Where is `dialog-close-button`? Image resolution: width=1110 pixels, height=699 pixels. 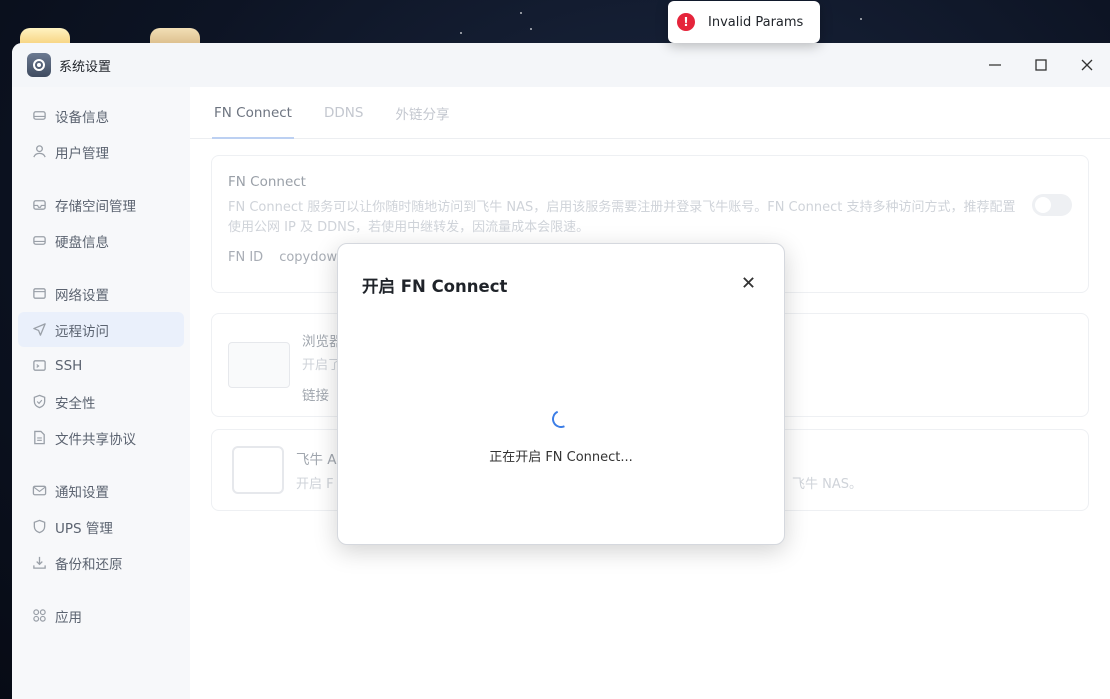 dialog-close-button is located at coordinates (748, 282).